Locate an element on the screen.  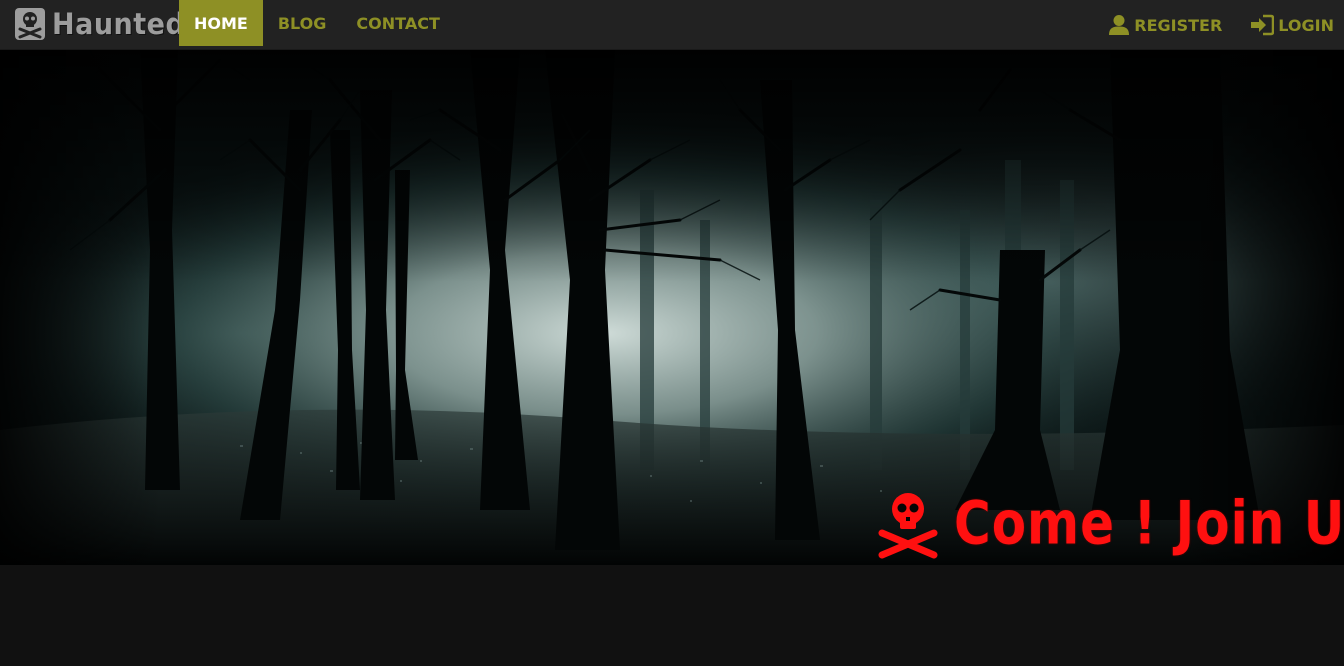
main-nav: Home Blog Contact is located at coordinates (317, 23).